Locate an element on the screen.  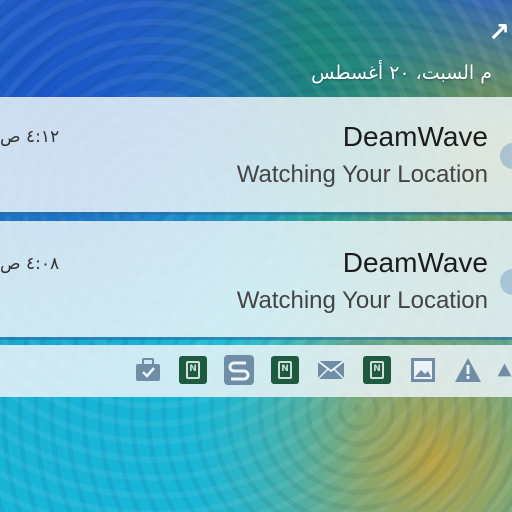
briefcase-icon is located at coordinates (148, 370).